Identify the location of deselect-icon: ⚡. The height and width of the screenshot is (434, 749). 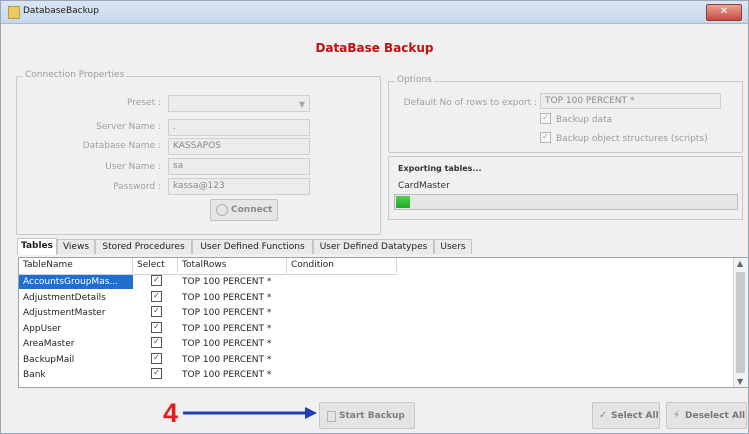
(677, 415).